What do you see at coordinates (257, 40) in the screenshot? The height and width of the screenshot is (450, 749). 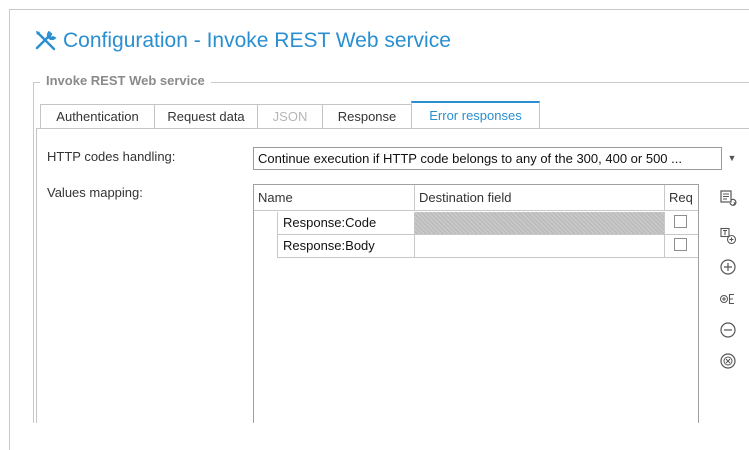 I see `window-title-text: Configuration - Invoke REST Web service` at bounding box center [257, 40].